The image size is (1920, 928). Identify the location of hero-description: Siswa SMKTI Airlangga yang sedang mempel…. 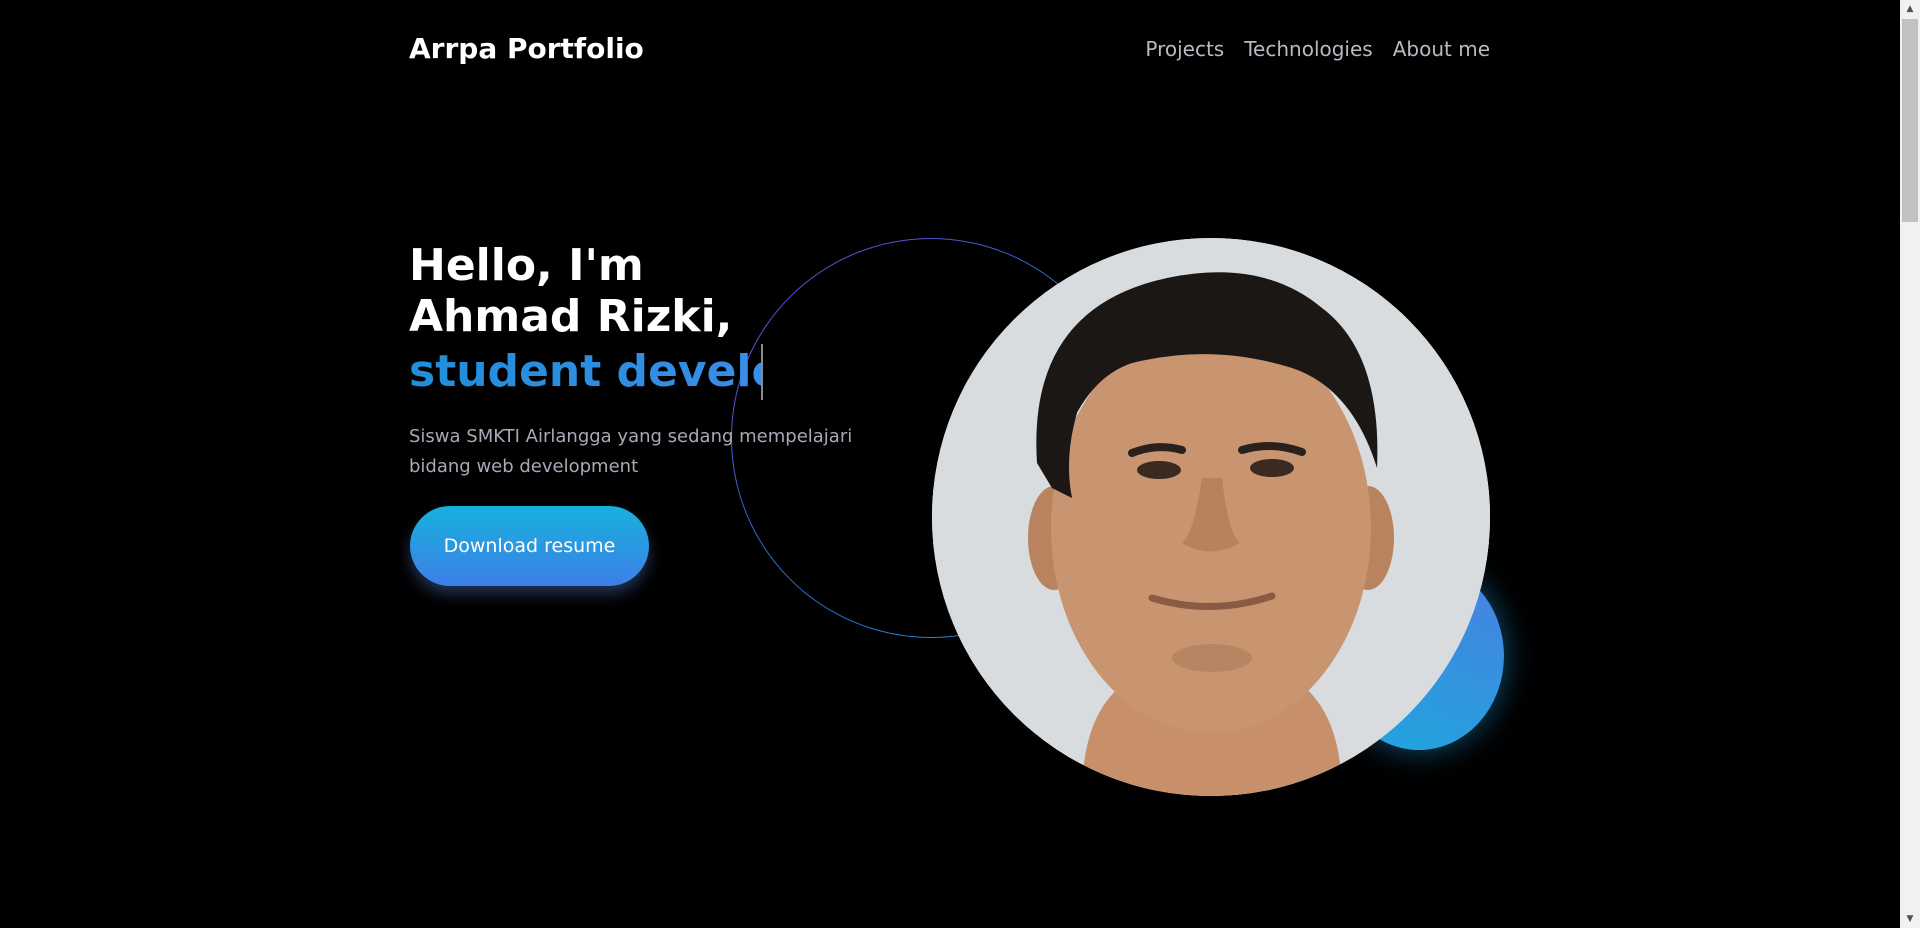
(631, 451).